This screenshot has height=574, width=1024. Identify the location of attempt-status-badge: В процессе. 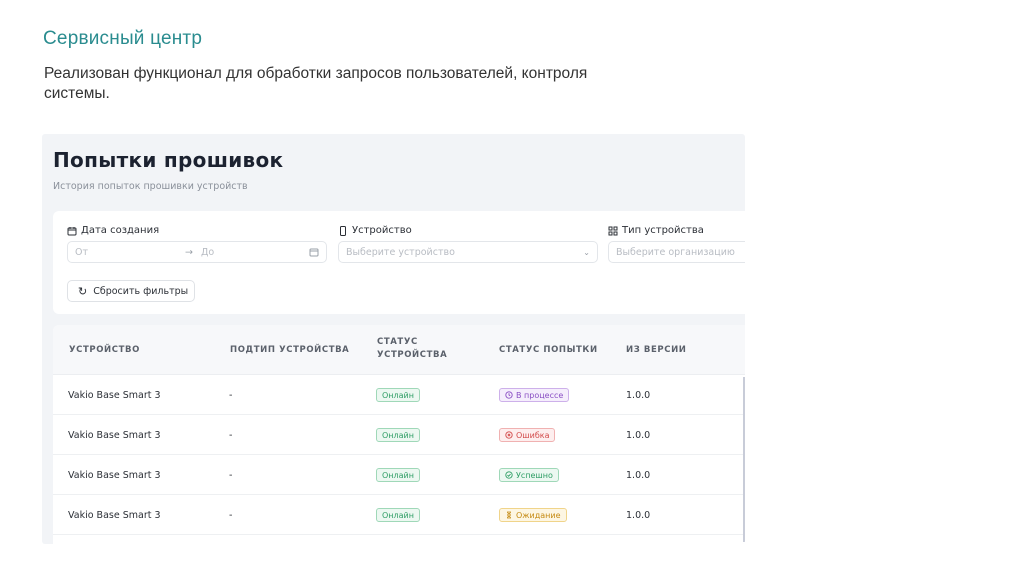
(534, 395).